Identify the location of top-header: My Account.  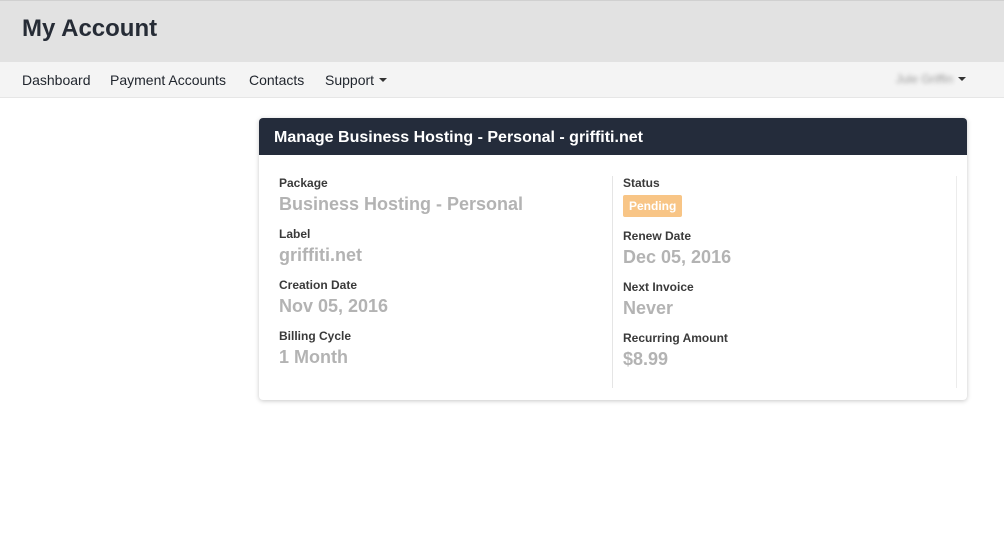
(502, 31).